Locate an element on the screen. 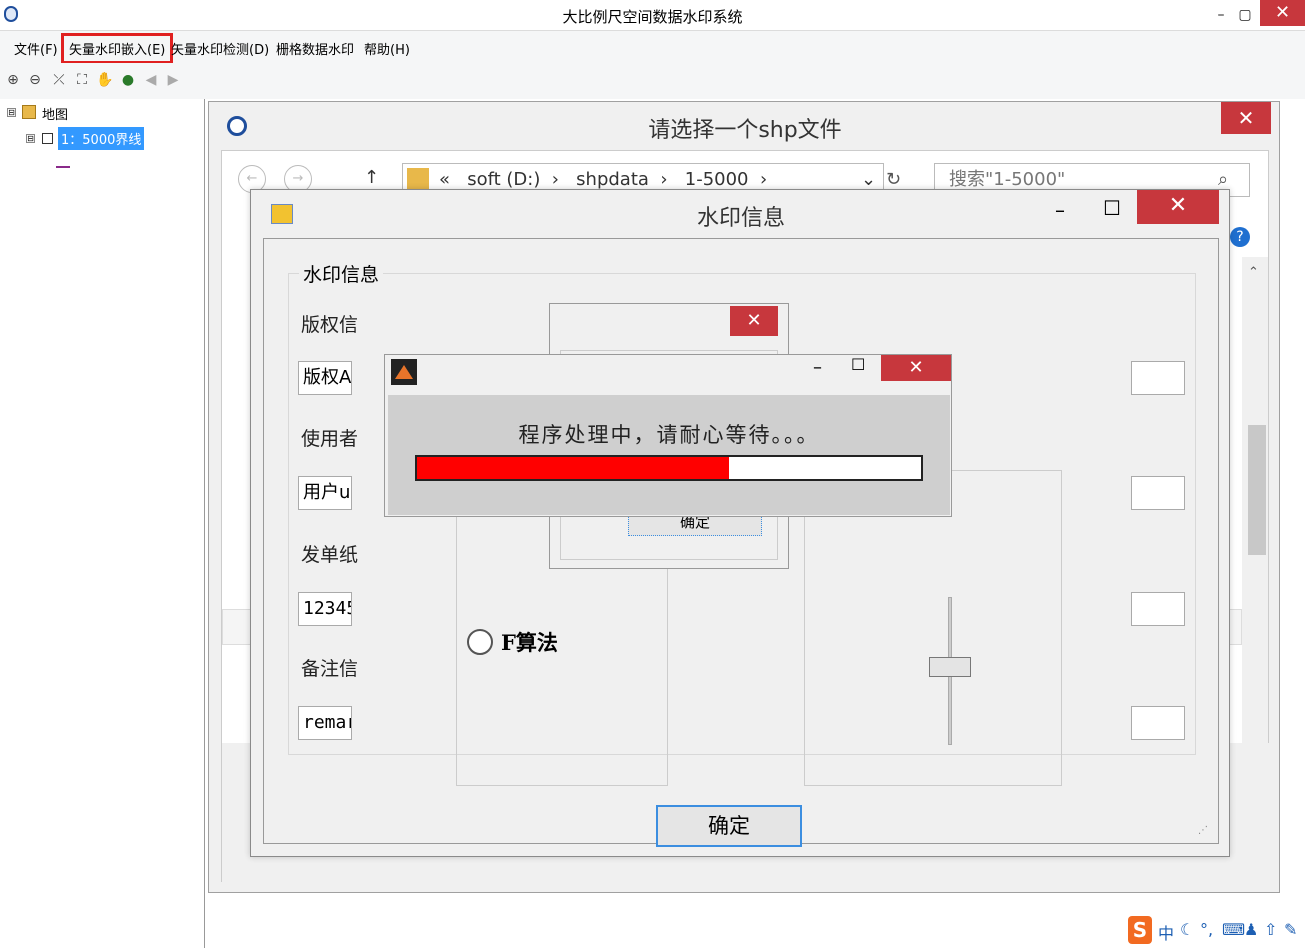  menu-file: 文件(F) is located at coordinates (36, 48).